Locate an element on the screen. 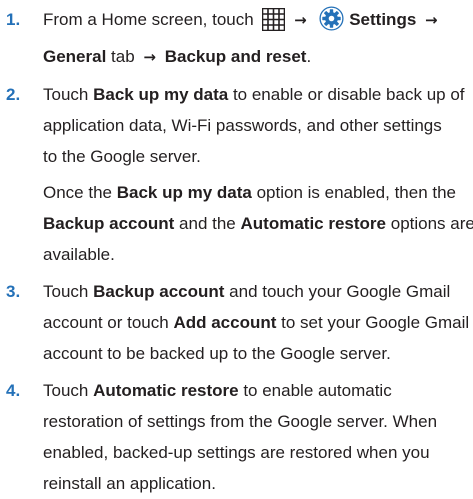 This screenshot has height=499, width=473. step-line: reinstall an application. is located at coordinates (129, 483).